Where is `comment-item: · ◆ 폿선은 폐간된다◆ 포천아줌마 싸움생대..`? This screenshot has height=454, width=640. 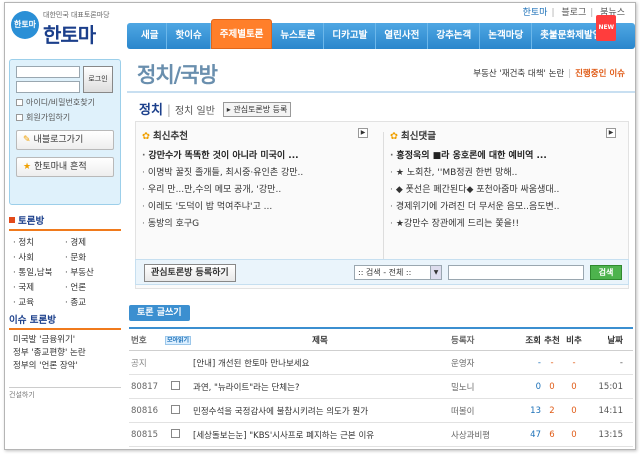 comment-item: · ◆ 폿선은 폐간된다◆ 포천아줌마 싸움생대.. is located at coordinates (505, 190).